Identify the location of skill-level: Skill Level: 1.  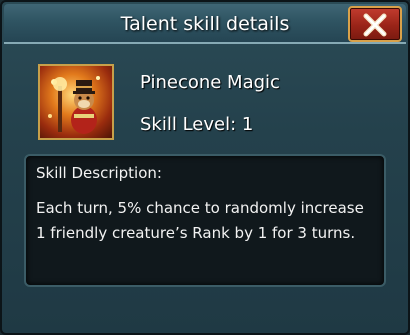
(197, 124).